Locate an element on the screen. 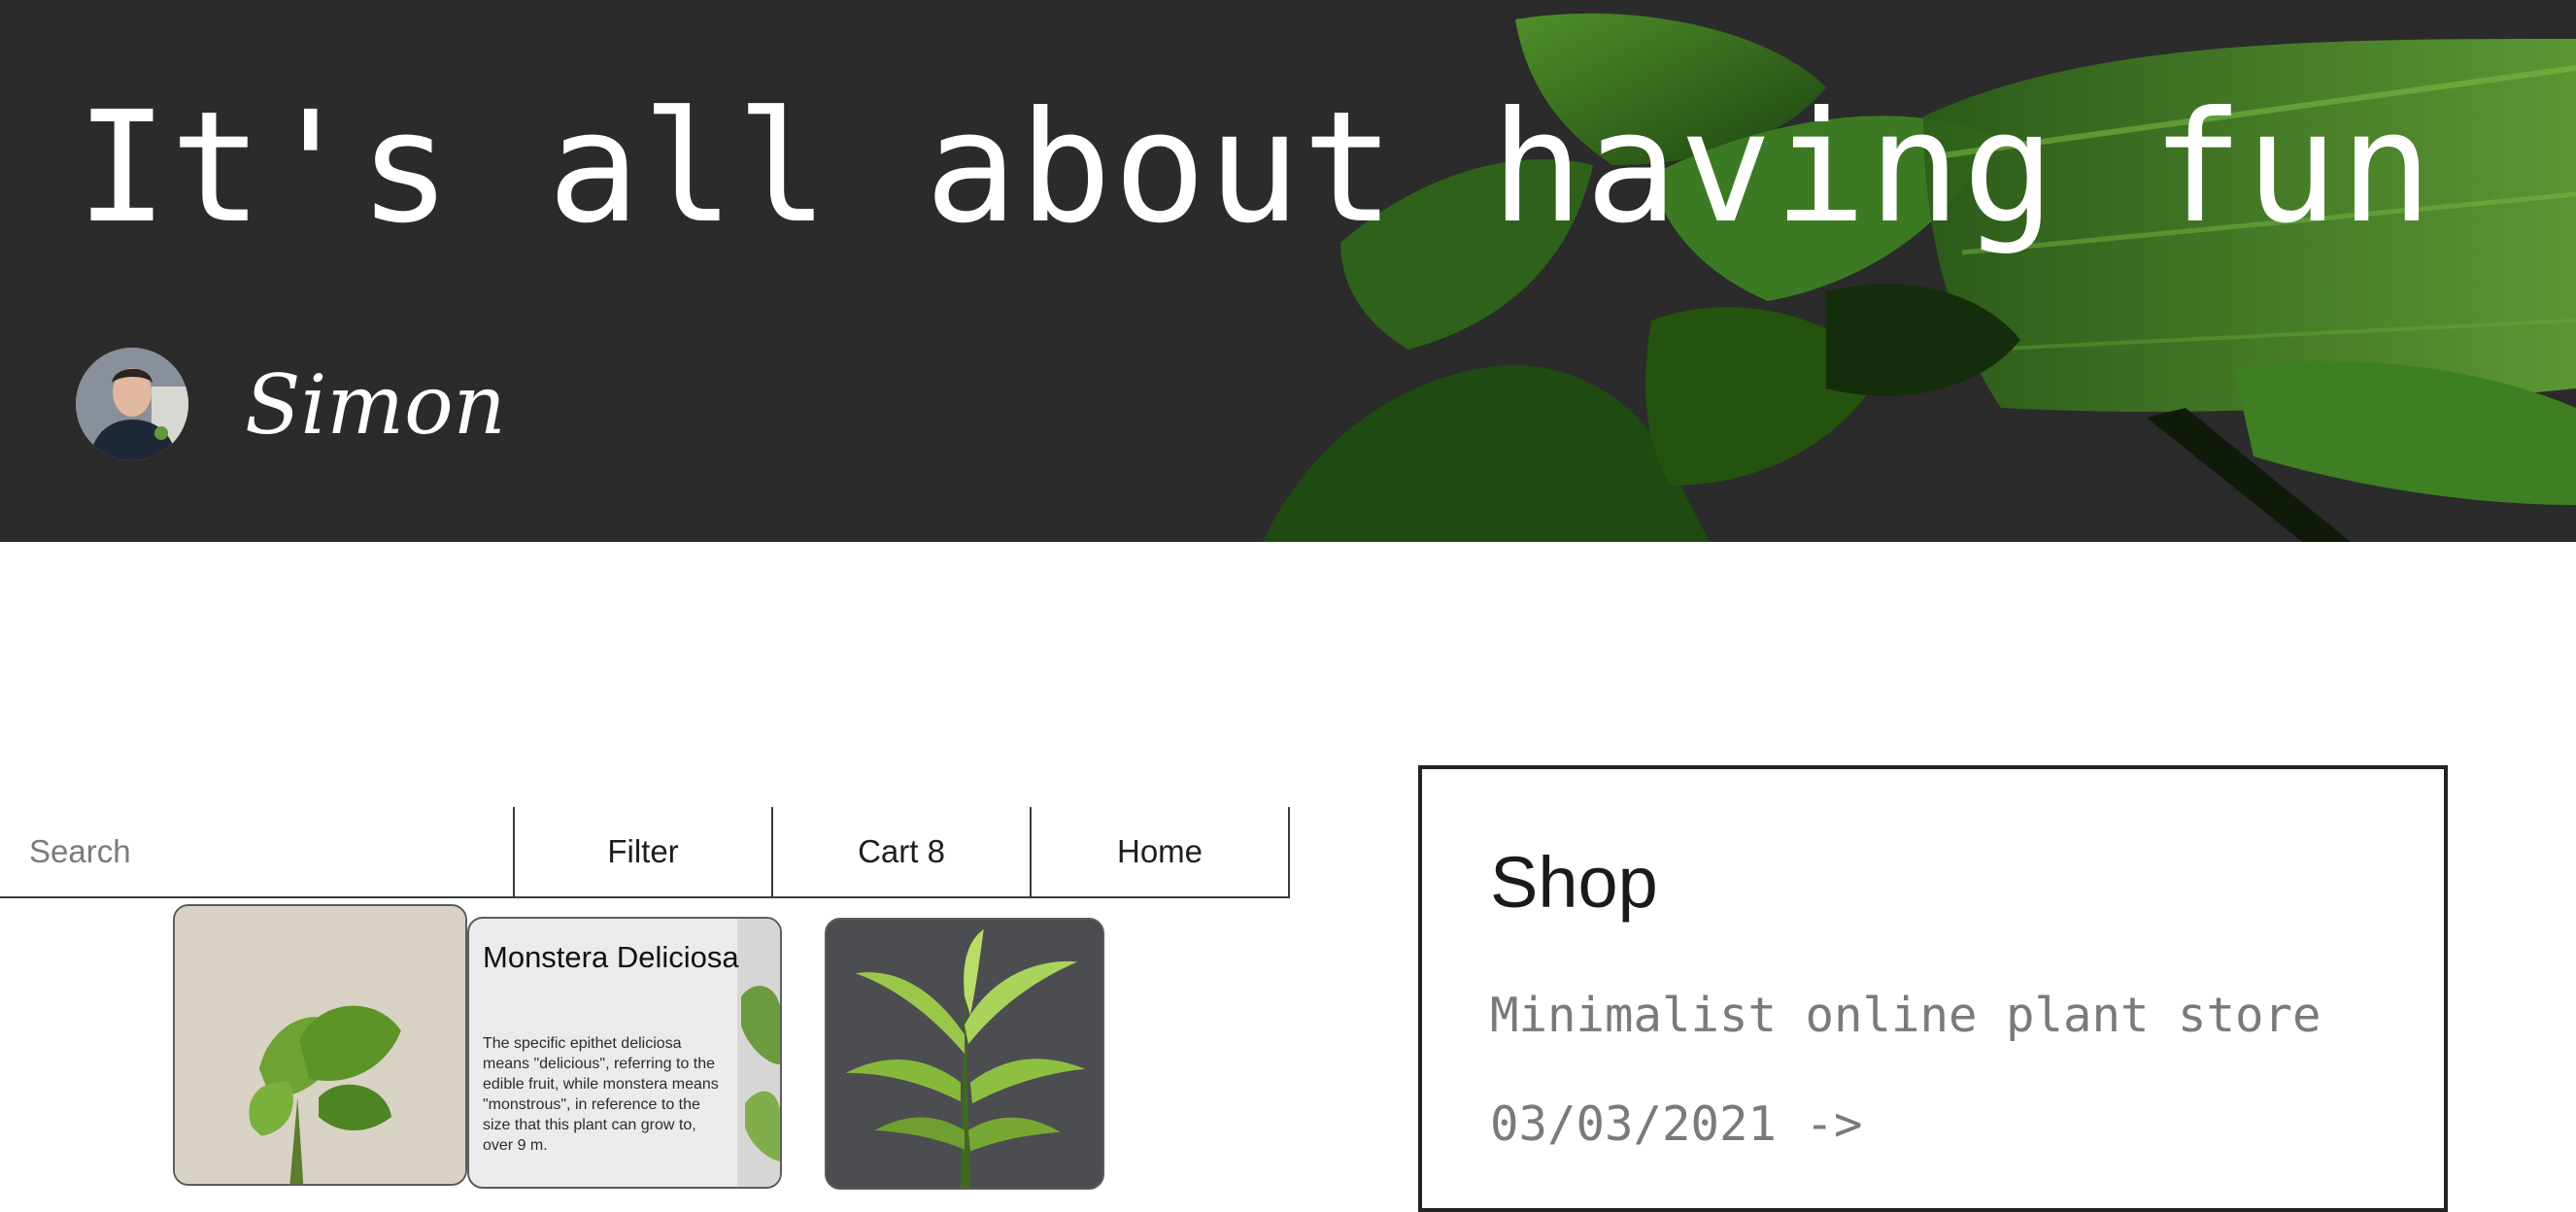  dracaena-plant-photo is located at coordinates (964, 1054).